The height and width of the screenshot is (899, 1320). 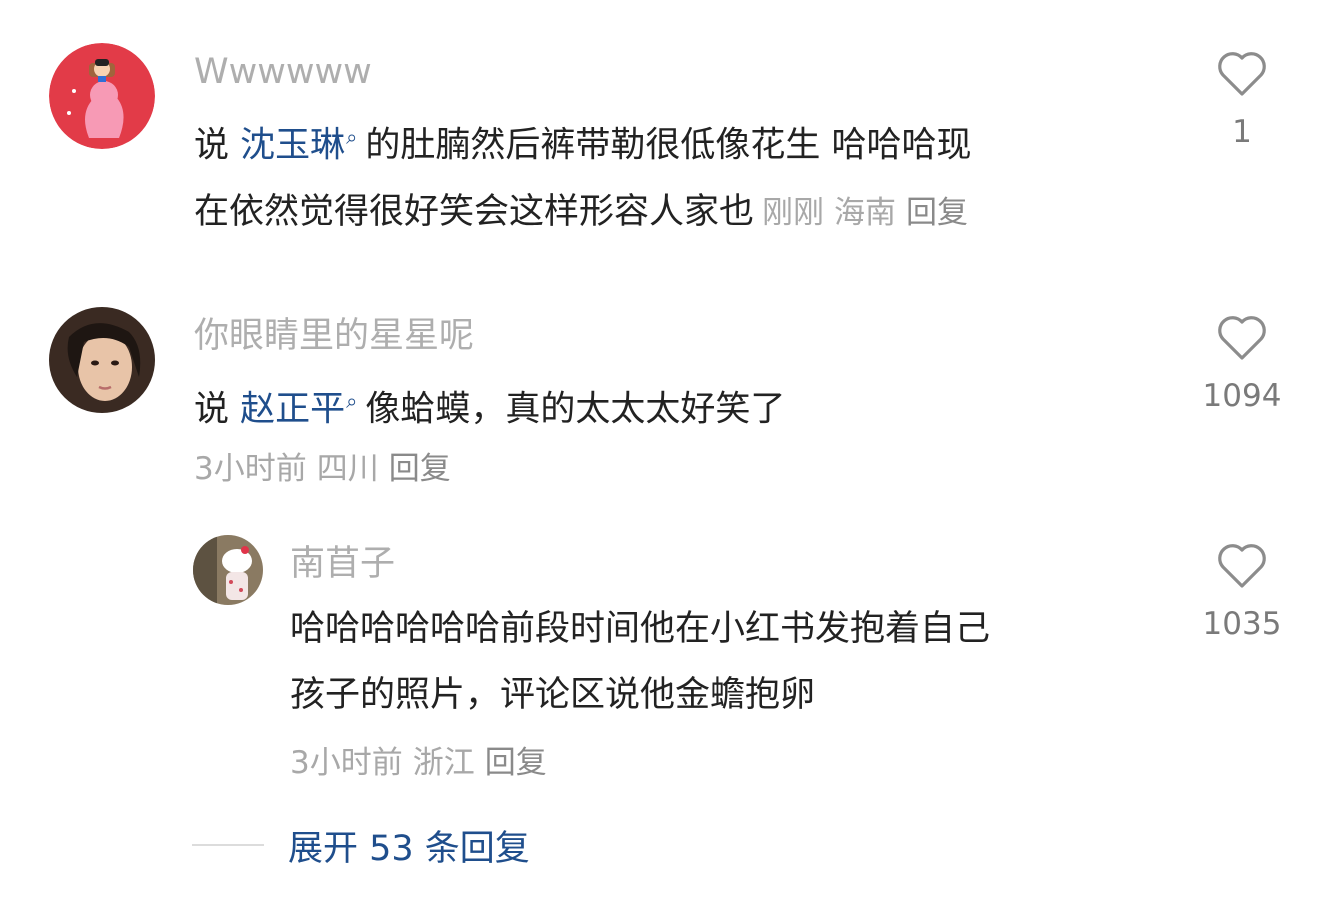 What do you see at coordinates (283, 72) in the screenshot?
I see `comment-username: Wwwwww` at bounding box center [283, 72].